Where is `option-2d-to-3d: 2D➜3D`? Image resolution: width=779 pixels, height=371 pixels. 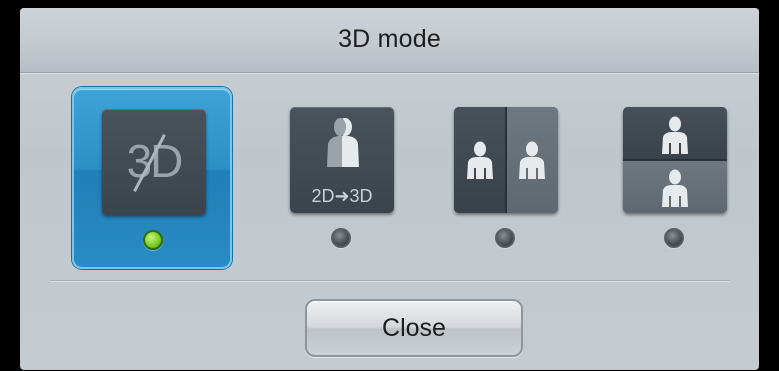 option-2d-to-3d: 2D➜3D is located at coordinates (342, 178).